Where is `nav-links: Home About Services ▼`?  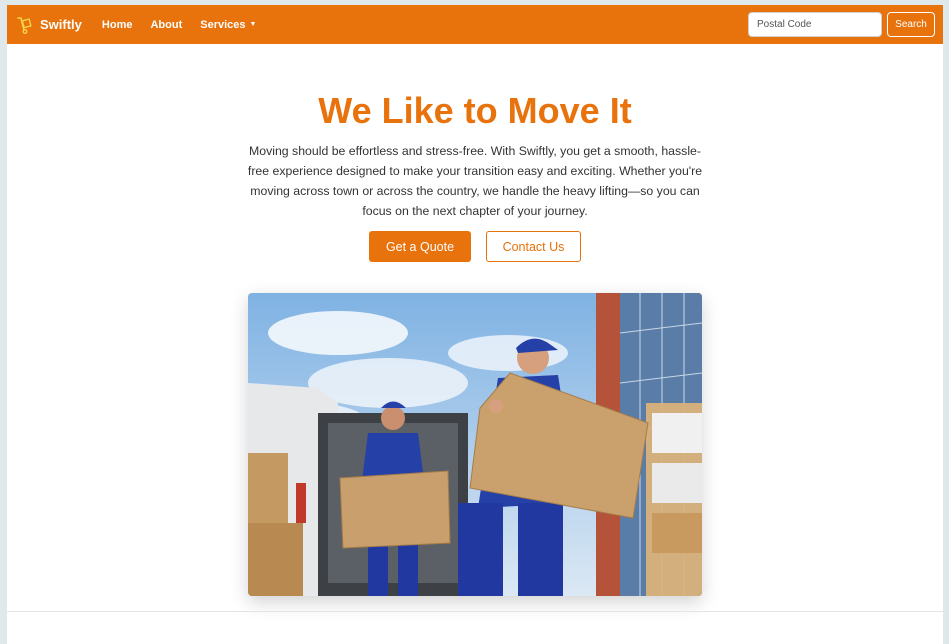
nav-links: Home About Services ▼ is located at coordinates (179, 25).